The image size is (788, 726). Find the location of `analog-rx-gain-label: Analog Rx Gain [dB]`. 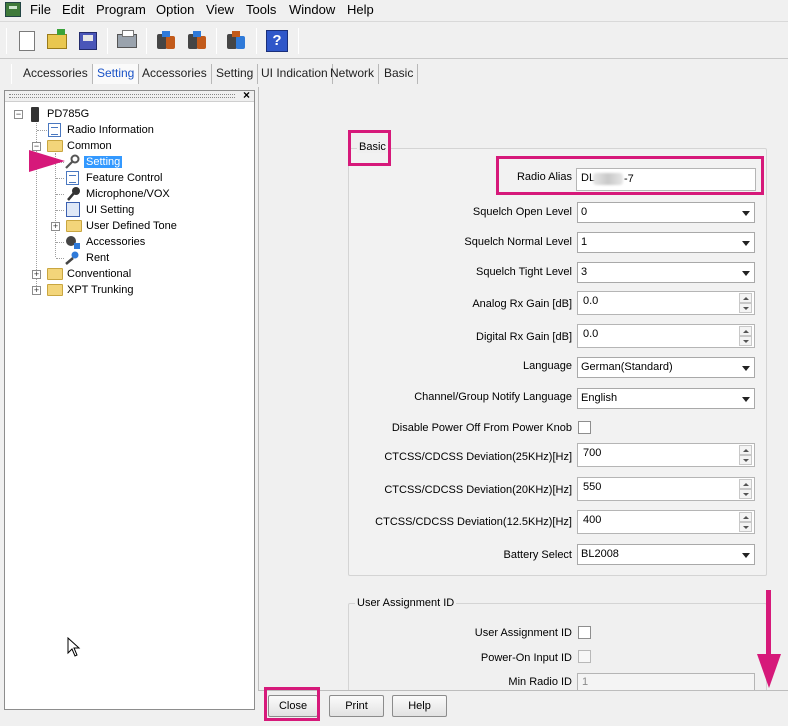

analog-rx-gain-label: Analog Rx Gain [dB] is located at coordinates (522, 304).